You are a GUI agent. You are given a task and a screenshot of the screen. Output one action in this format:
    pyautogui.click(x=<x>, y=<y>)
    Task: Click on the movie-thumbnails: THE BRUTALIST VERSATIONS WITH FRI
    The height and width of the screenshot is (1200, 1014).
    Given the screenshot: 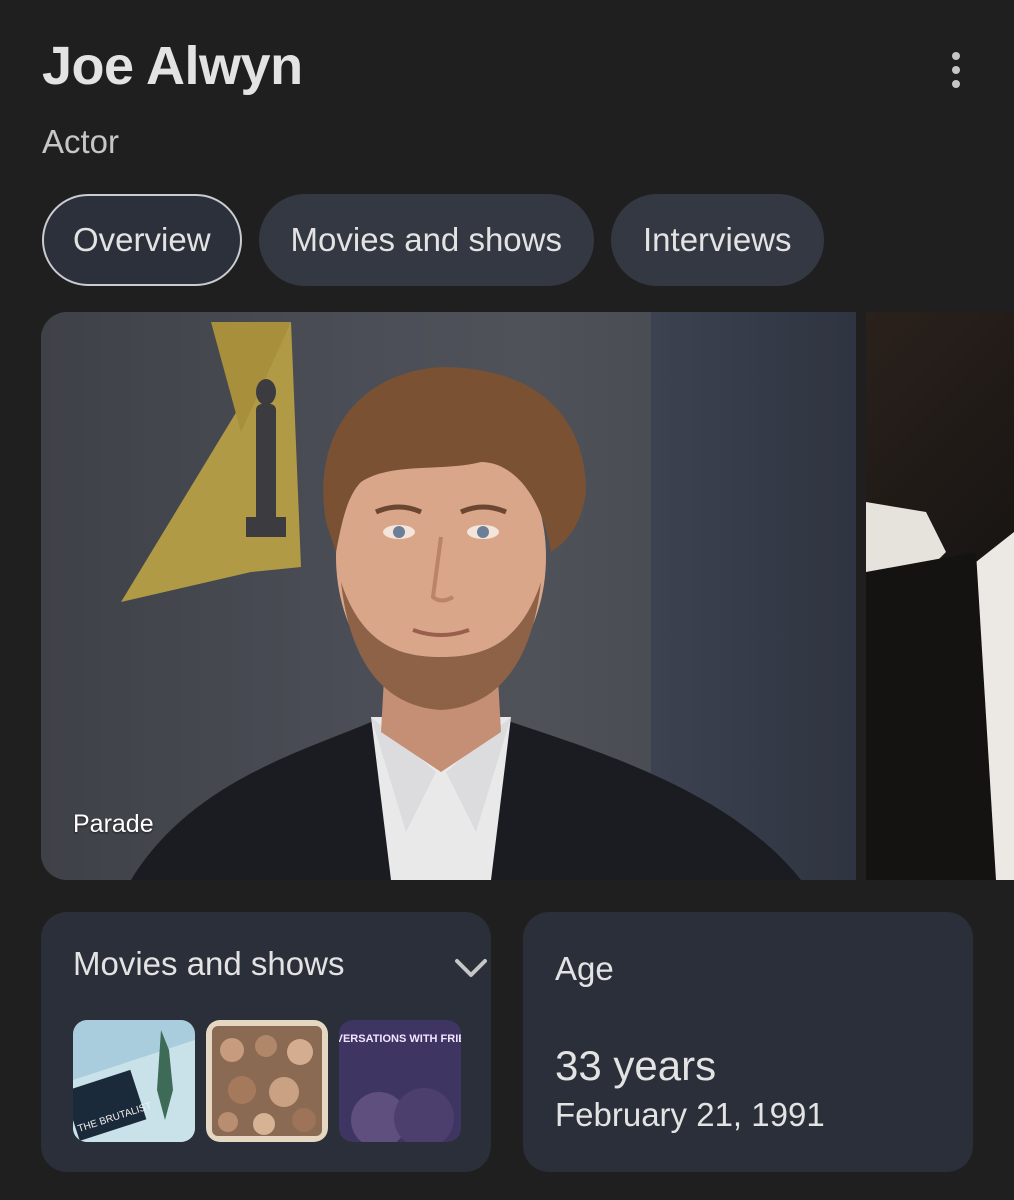 What is the action you would take?
    pyautogui.click(x=267, y=1081)
    